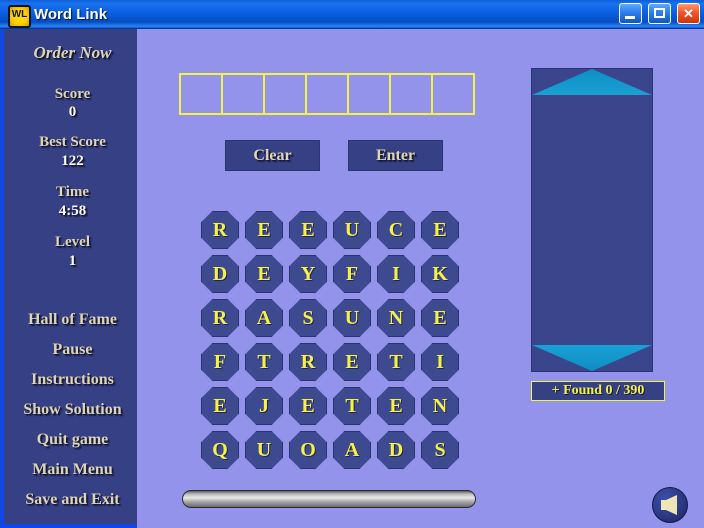 The width and height of the screenshot is (704, 528). I want to click on letter-tile: J, so click(264, 406).